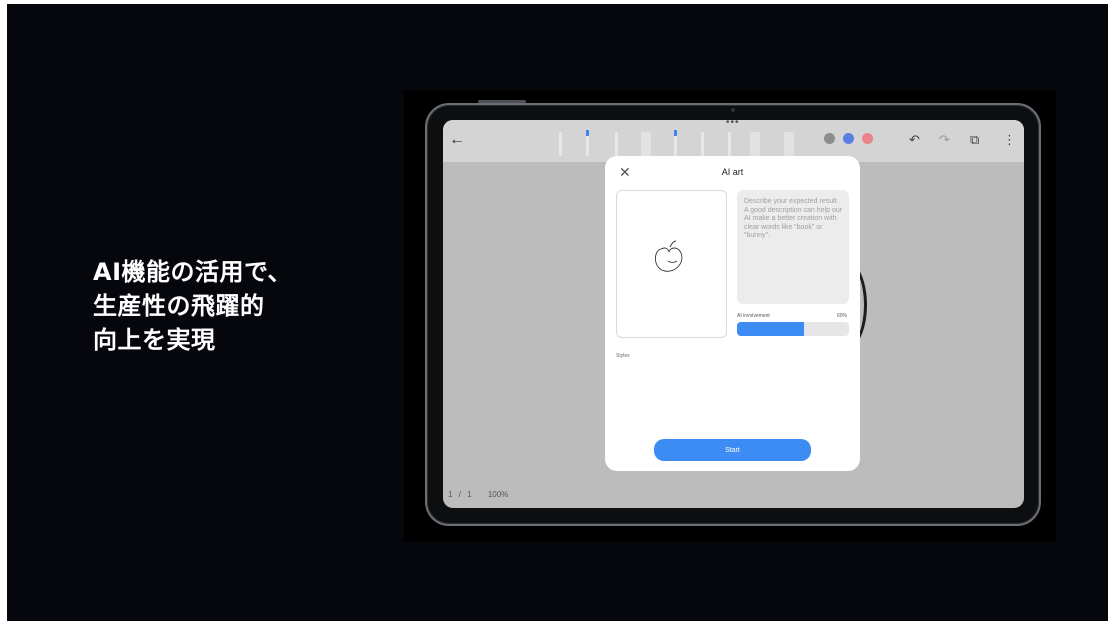 Image resolution: width=1115 pixels, height=625 pixels. I want to click on arrow-left-icon: ←, so click(457, 140).